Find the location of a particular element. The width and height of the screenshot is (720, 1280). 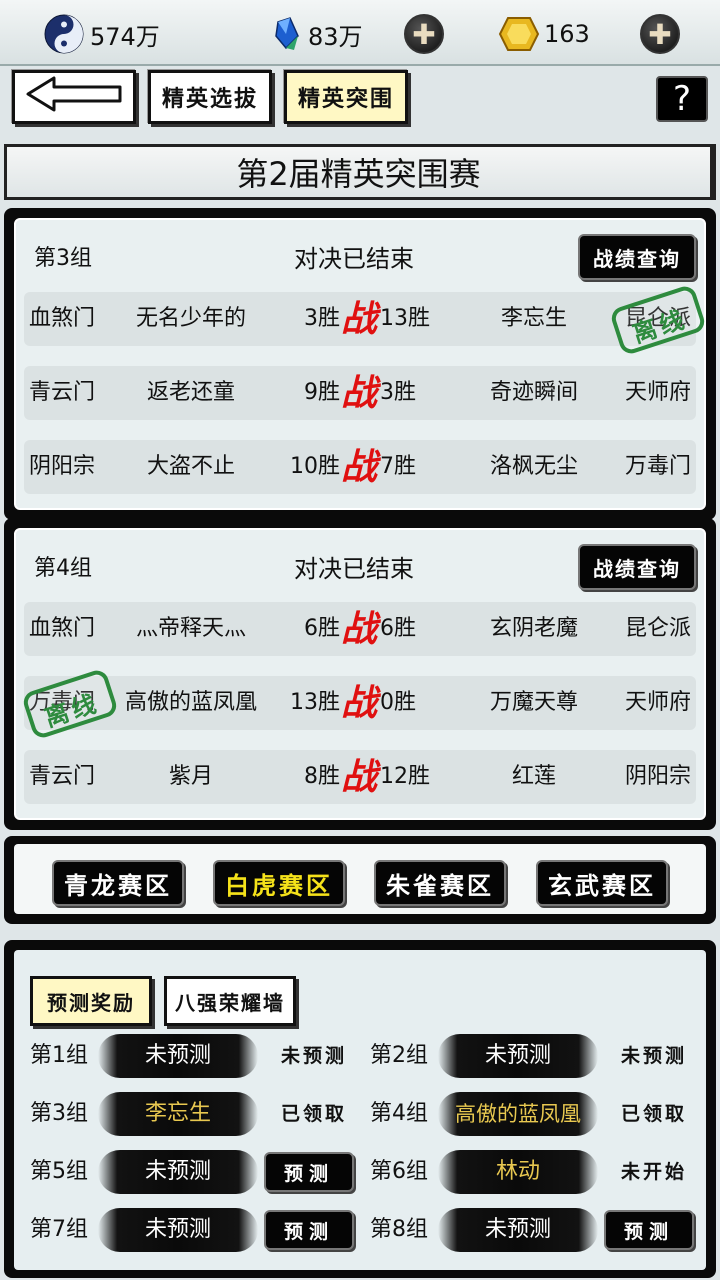

match-row: 万毒门 高傲的蓝凤凰 13胜 战 0胜 万魔天尊 天师府 离线 is located at coordinates (358, 704).